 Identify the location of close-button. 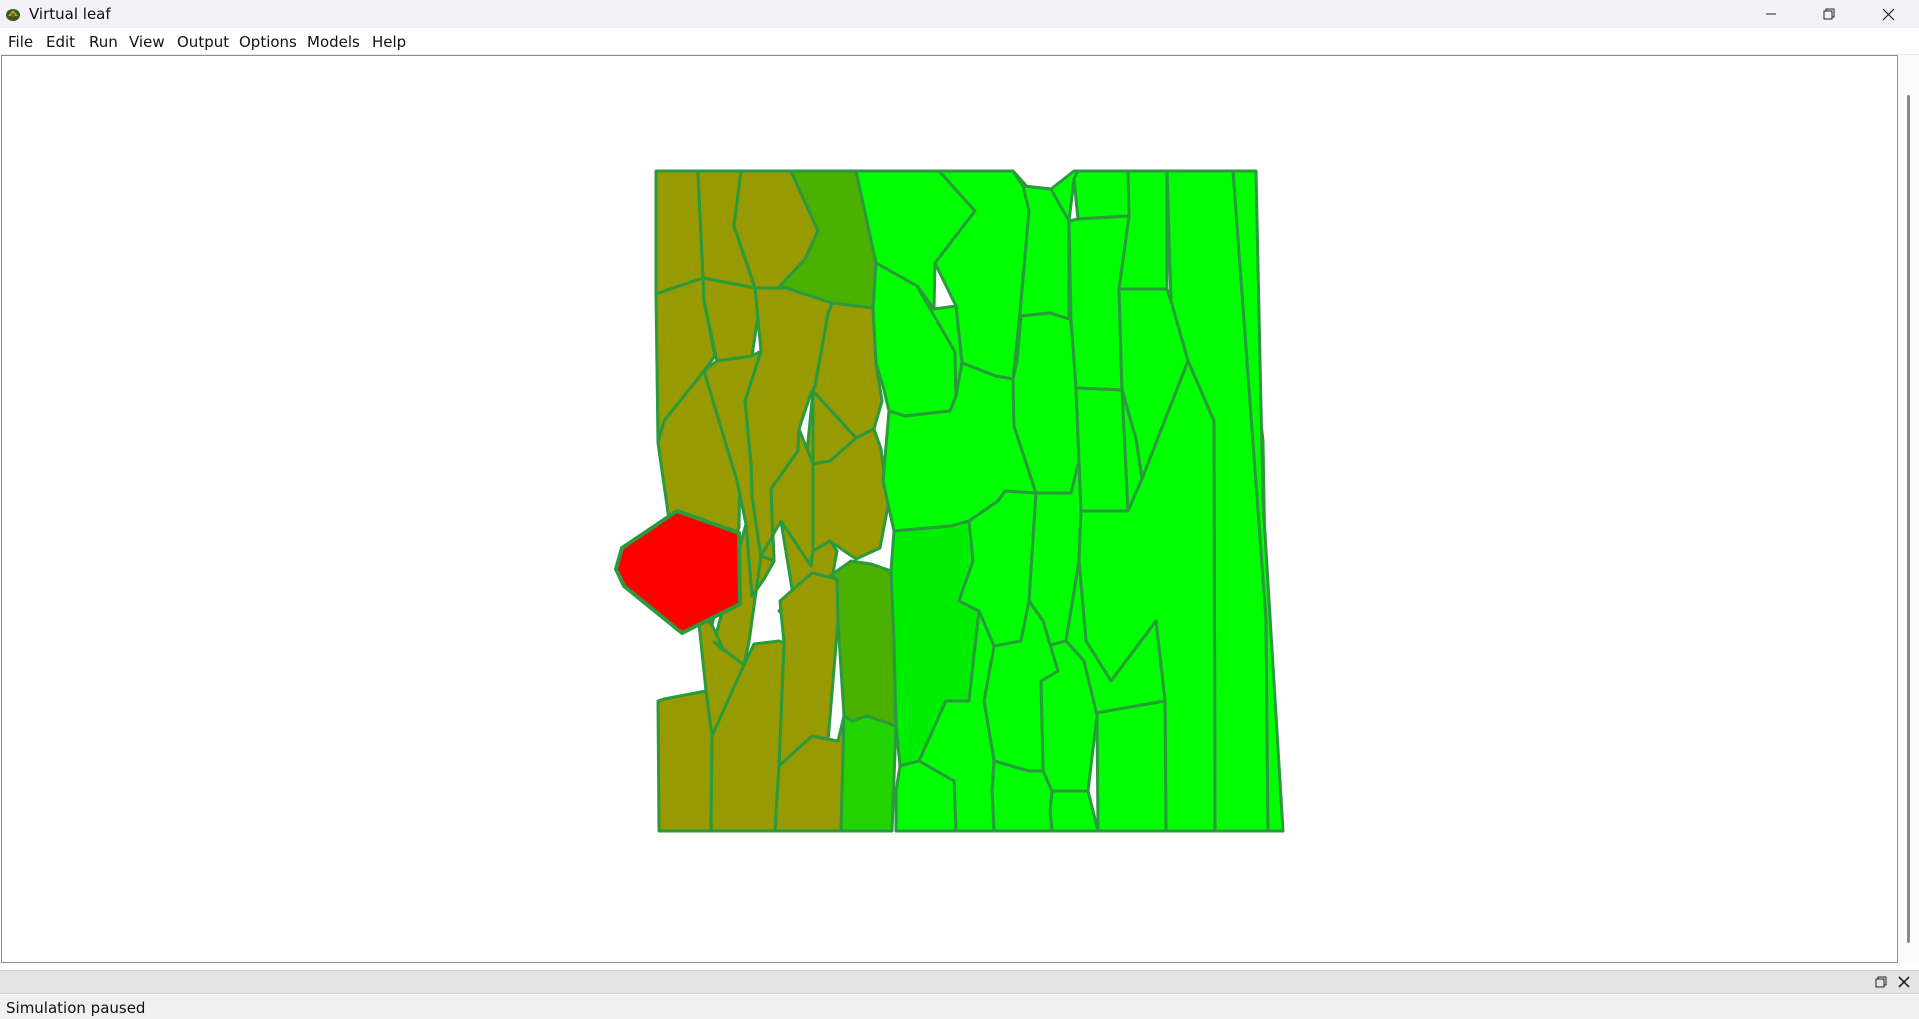
(1888, 14).